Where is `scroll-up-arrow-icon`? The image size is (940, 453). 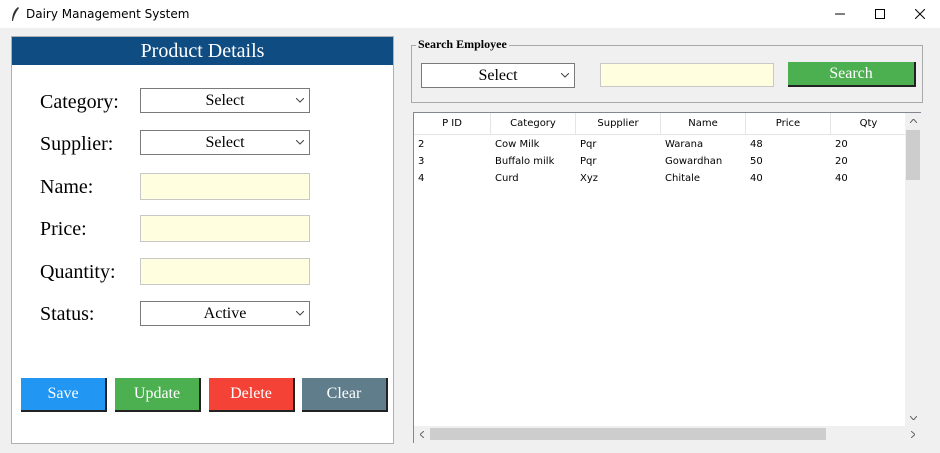 scroll-up-arrow-icon is located at coordinates (913, 121).